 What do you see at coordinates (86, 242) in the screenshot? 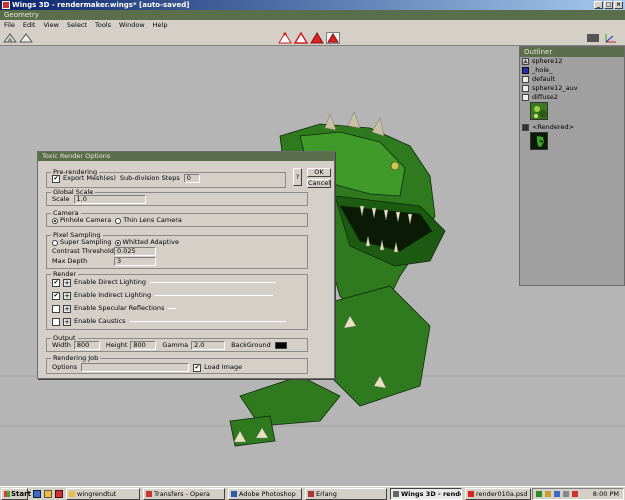
I see `super-sampling-label: Super Sampling` at bounding box center [86, 242].